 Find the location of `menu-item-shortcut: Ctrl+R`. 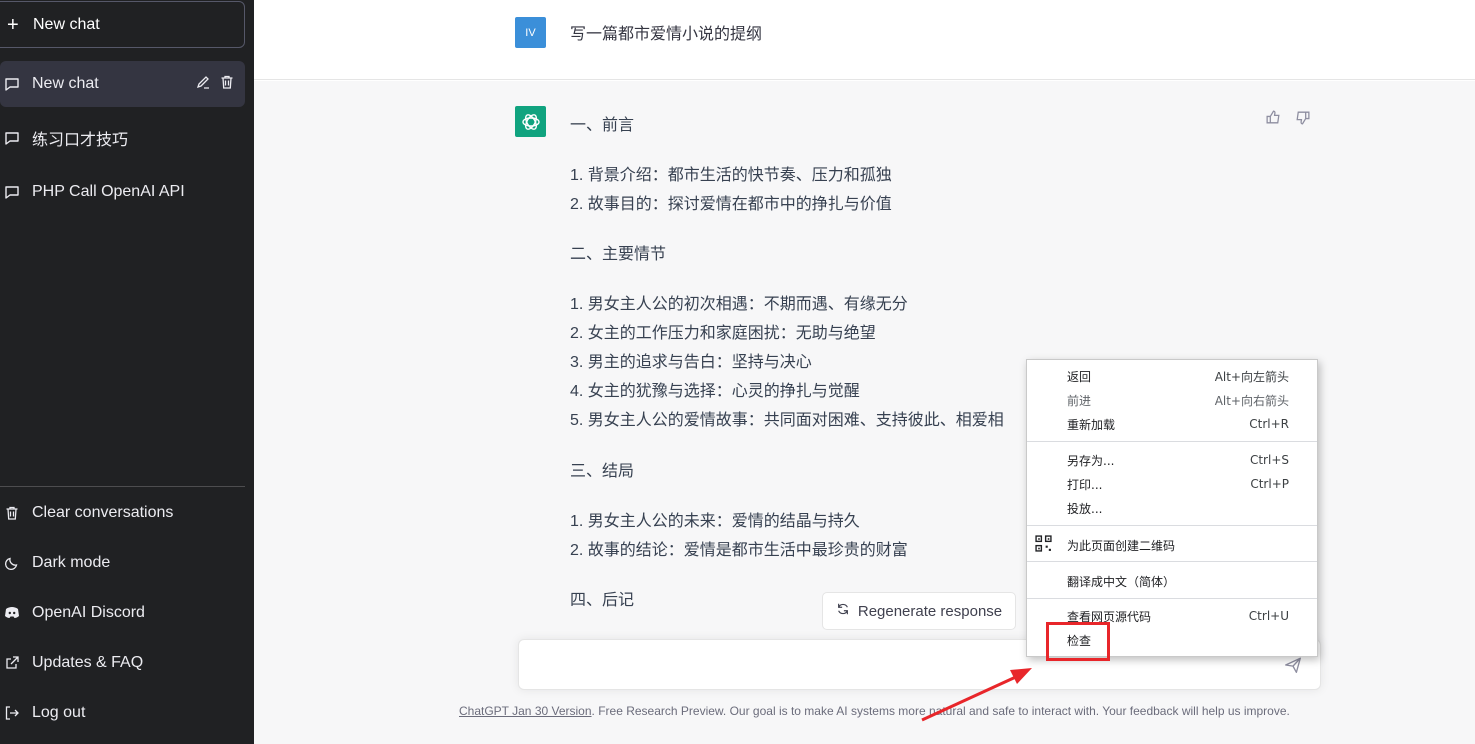

menu-item-shortcut: Ctrl+R is located at coordinates (1269, 424).